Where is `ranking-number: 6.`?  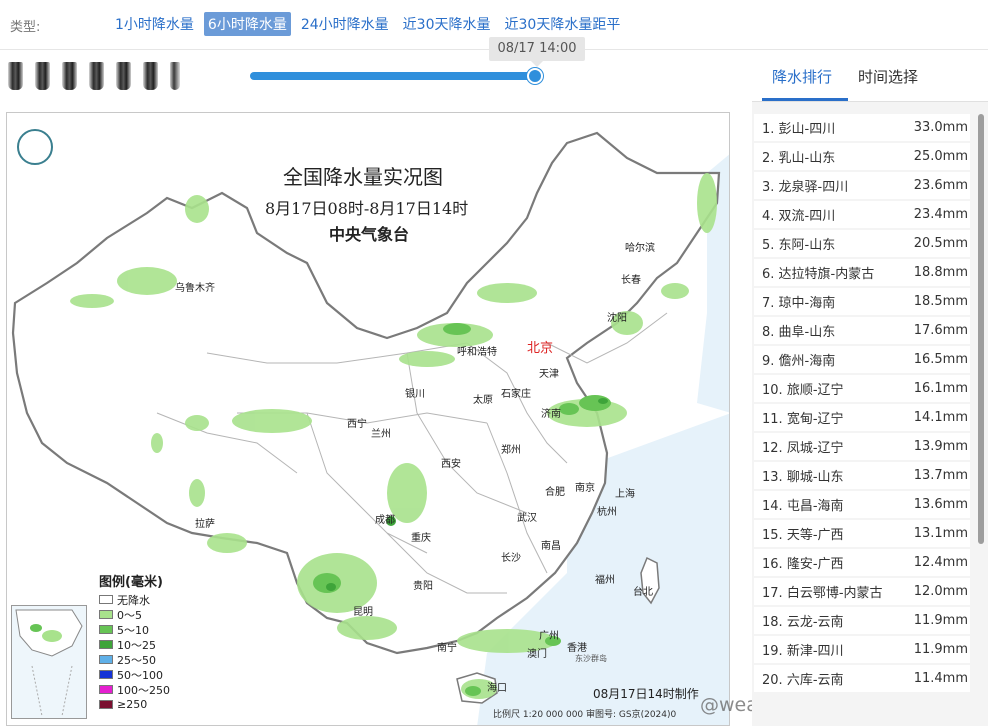 ranking-number: 6. is located at coordinates (768, 274).